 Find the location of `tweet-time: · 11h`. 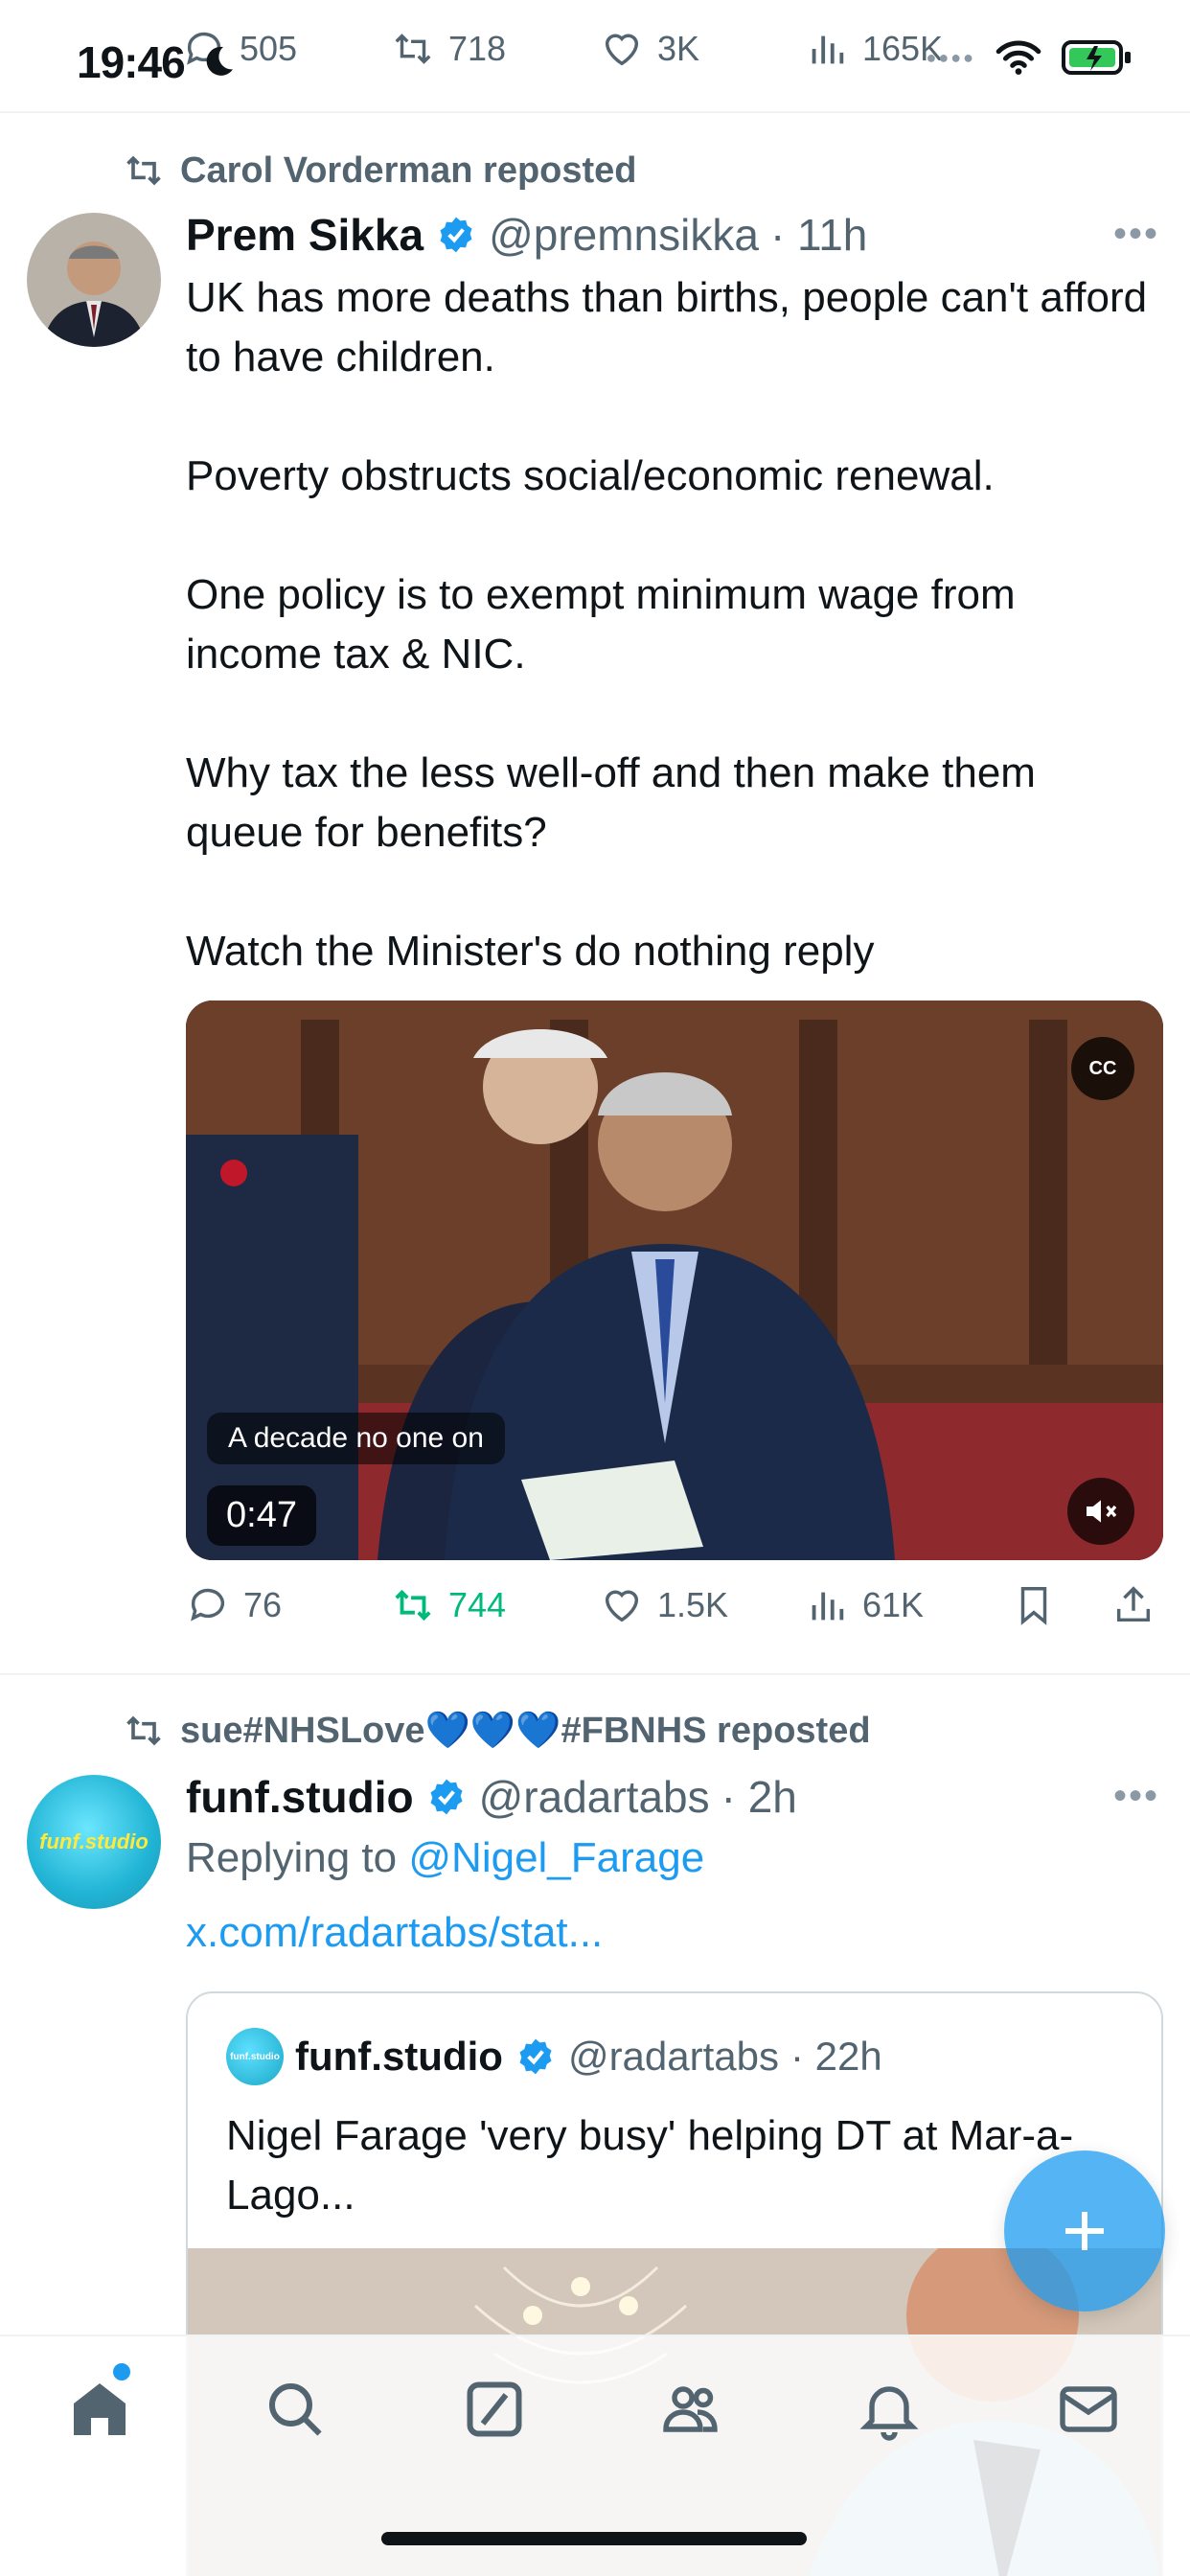

tweet-time: · 11h is located at coordinates (819, 235).